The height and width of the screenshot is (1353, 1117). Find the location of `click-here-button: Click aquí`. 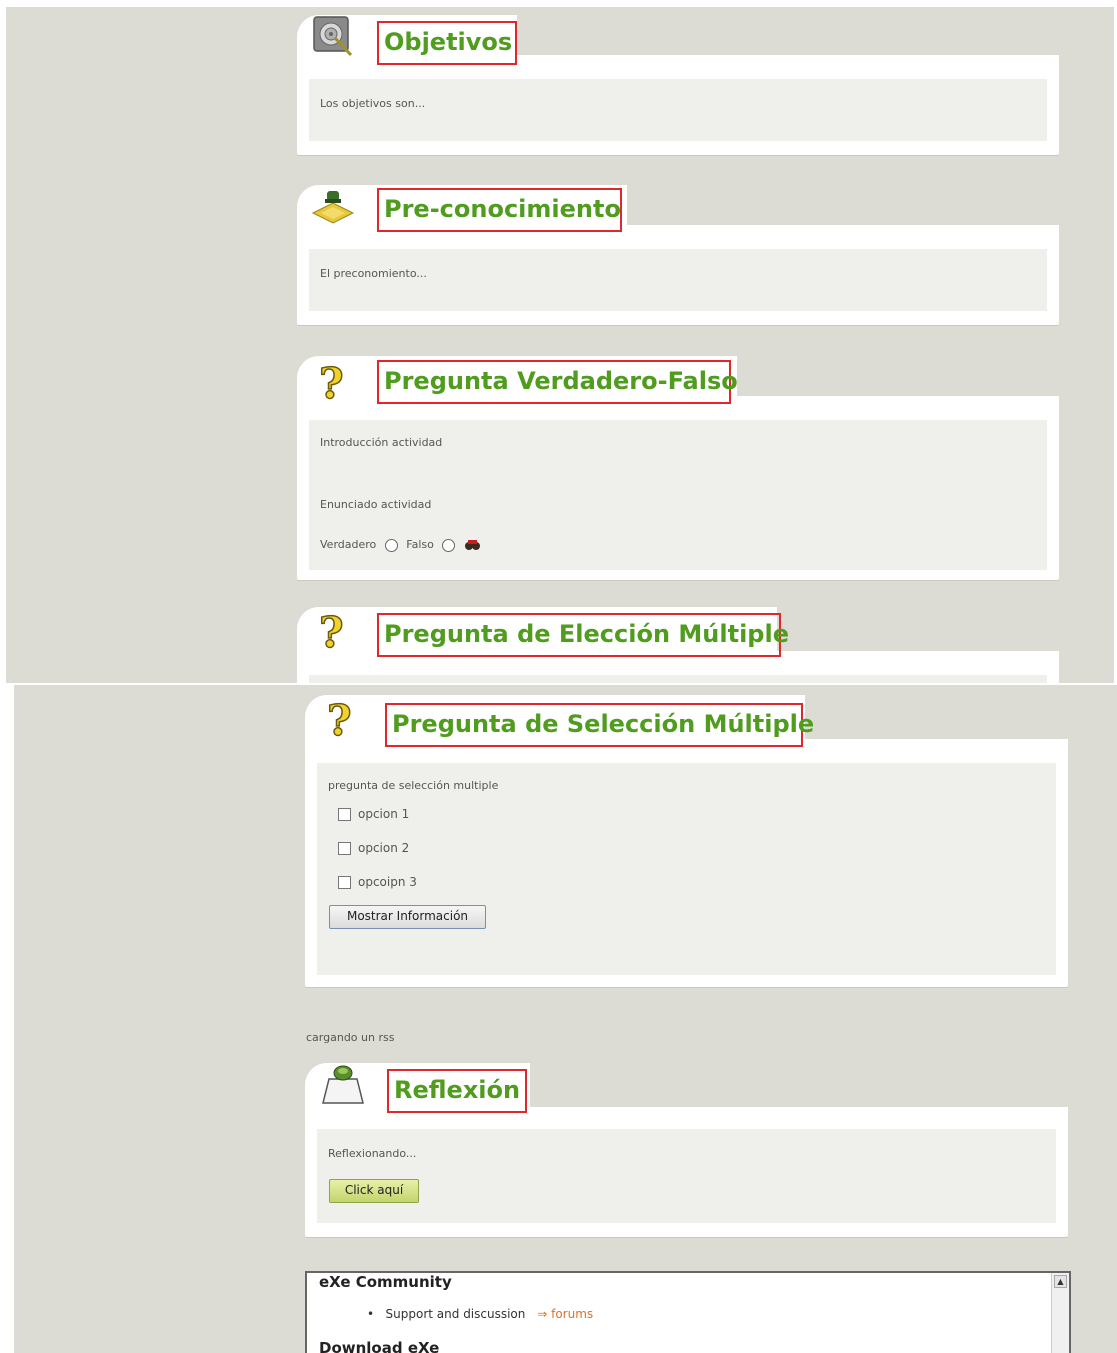

click-here-button: Click aquí is located at coordinates (374, 1191).